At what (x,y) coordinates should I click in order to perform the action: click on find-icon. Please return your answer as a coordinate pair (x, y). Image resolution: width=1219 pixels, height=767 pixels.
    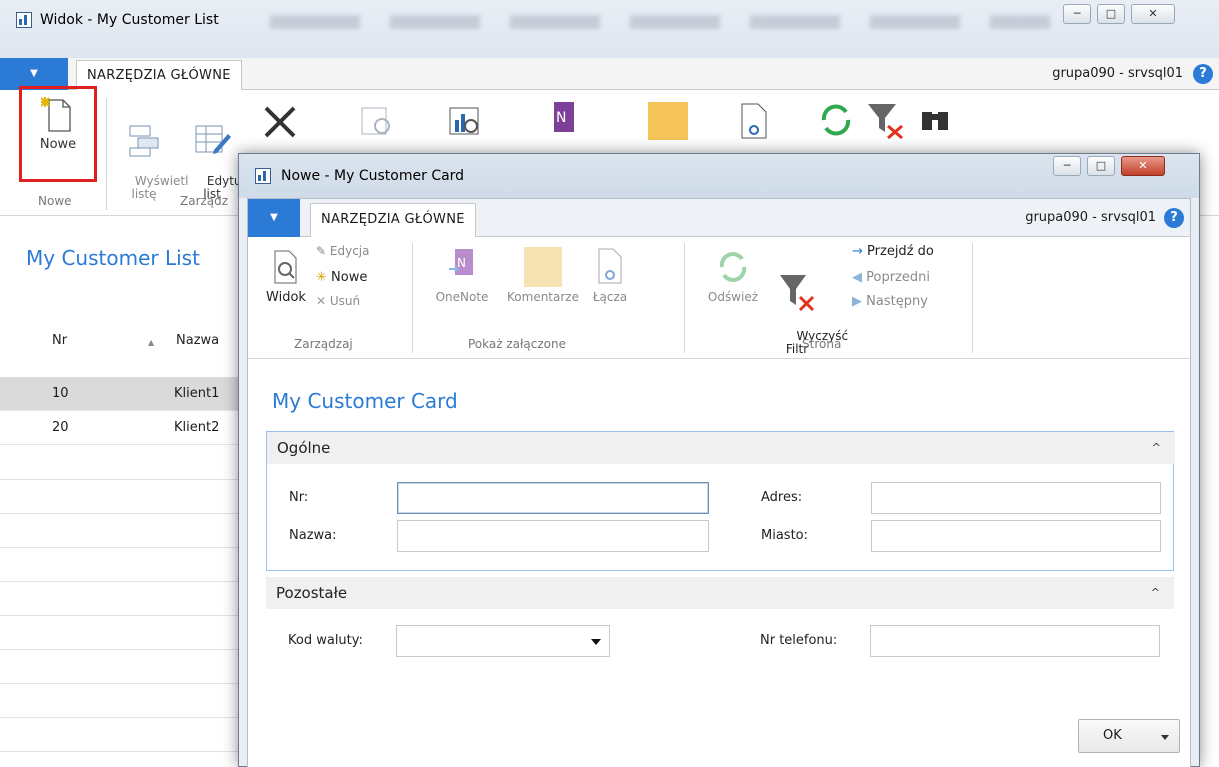
    Looking at the image, I should click on (378, 122).